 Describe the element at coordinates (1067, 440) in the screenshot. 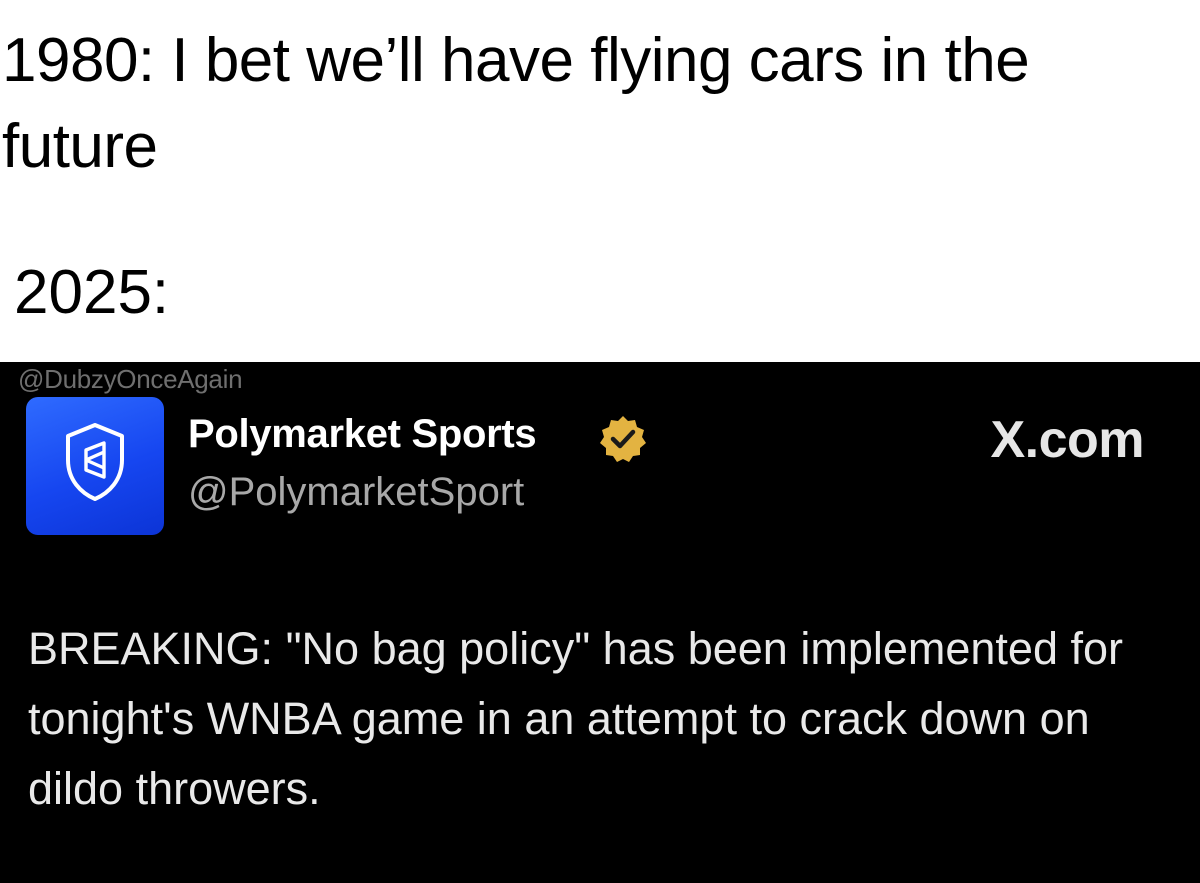

I see `site-label: X.com` at that location.